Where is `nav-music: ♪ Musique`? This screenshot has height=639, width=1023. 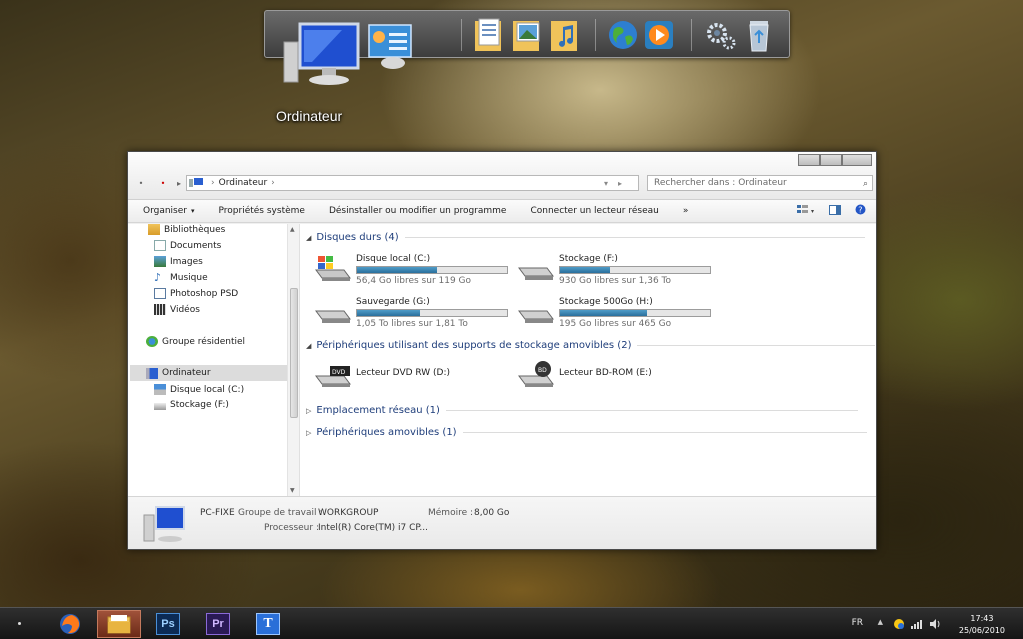 nav-music: ♪ Musique is located at coordinates (181, 277).